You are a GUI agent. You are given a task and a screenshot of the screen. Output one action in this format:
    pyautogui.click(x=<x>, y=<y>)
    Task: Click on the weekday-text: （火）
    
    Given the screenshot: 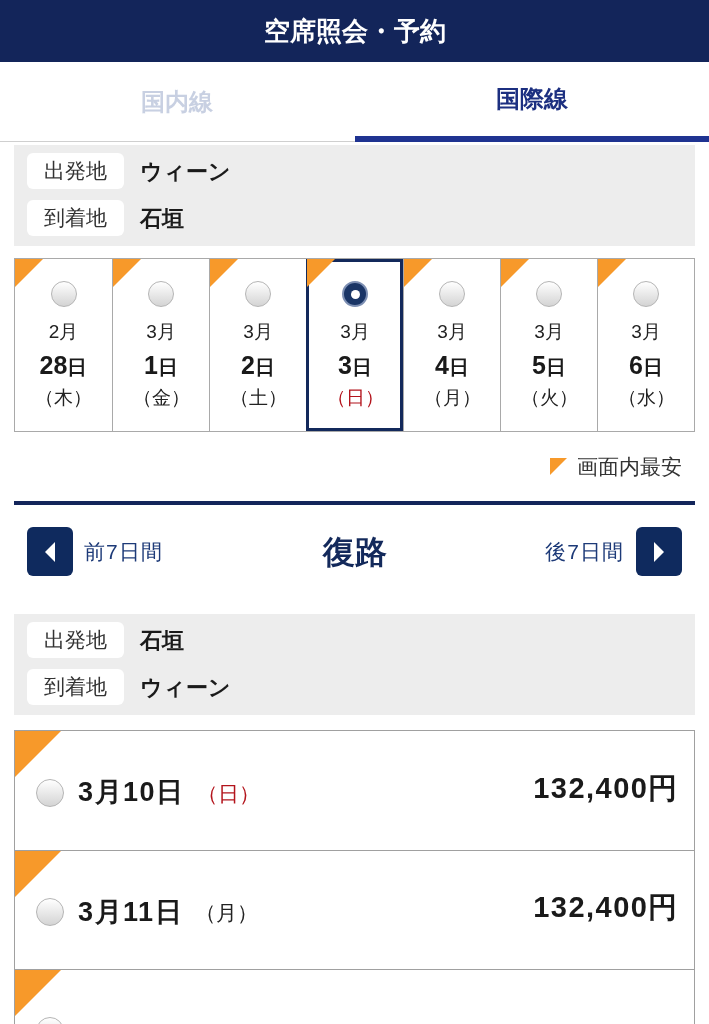 What is the action you would take?
    pyautogui.click(x=549, y=397)
    